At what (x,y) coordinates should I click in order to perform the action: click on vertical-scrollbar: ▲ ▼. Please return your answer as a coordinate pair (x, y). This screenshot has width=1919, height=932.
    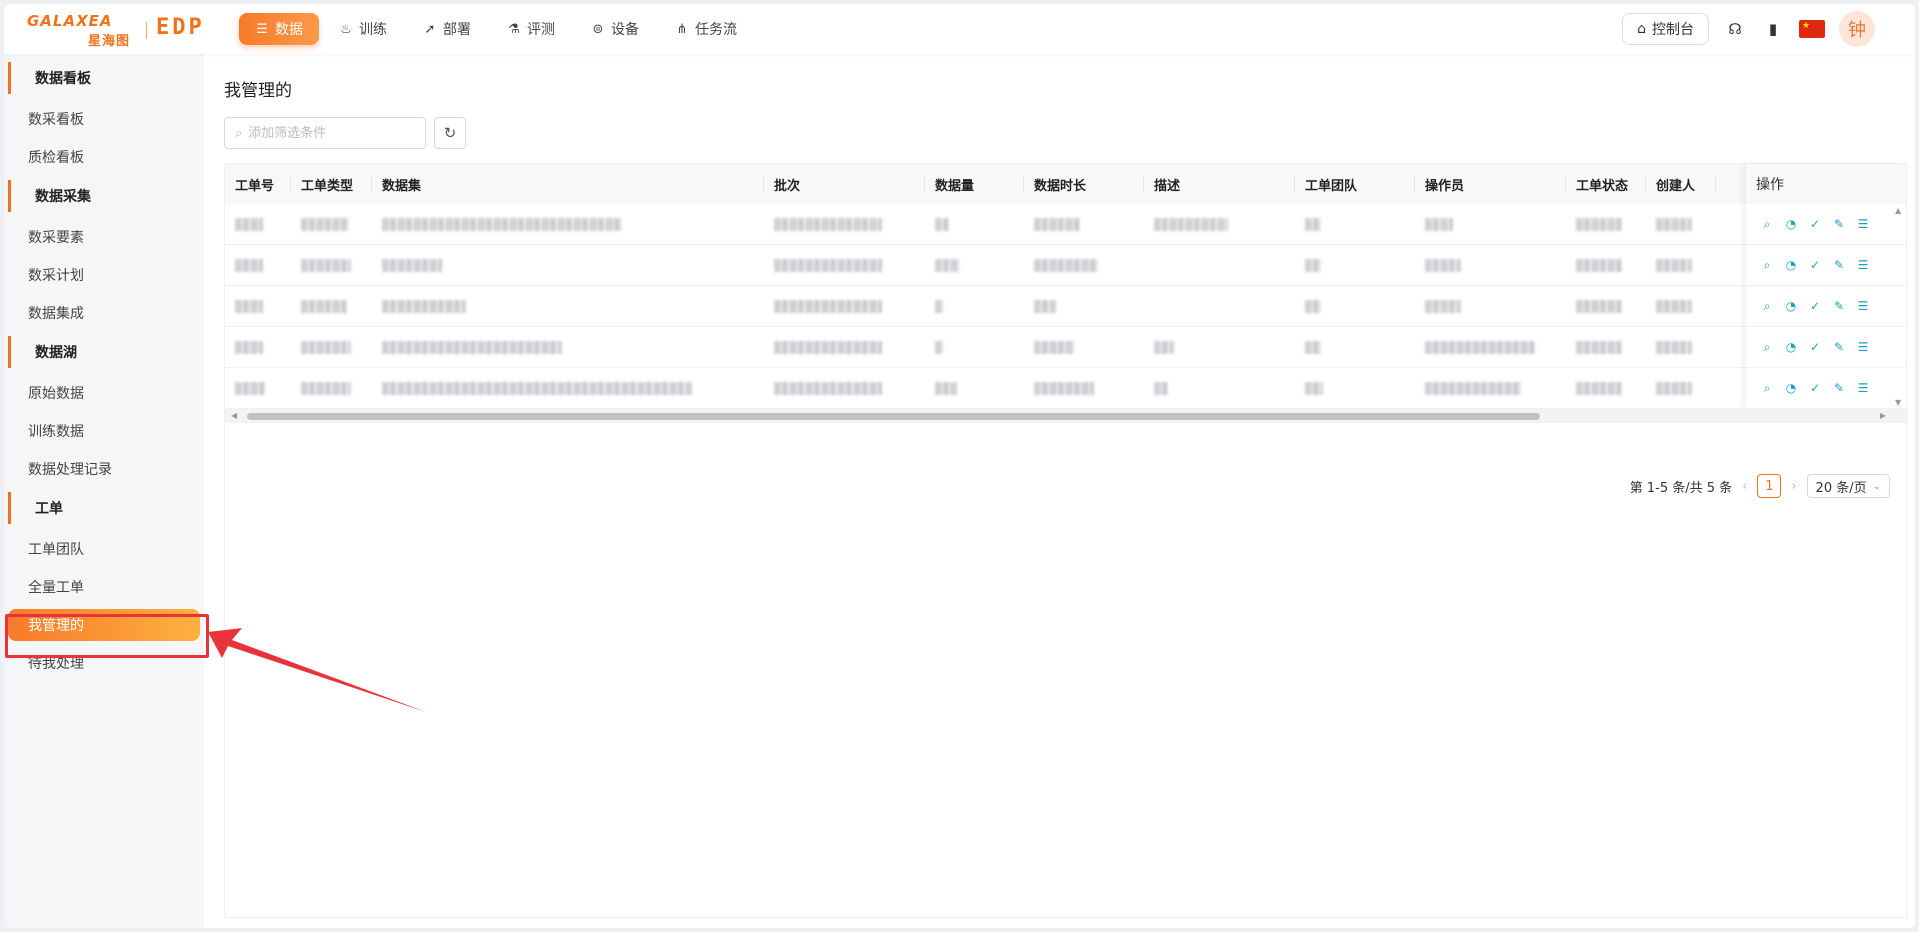
    Looking at the image, I should click on (1899, 306).